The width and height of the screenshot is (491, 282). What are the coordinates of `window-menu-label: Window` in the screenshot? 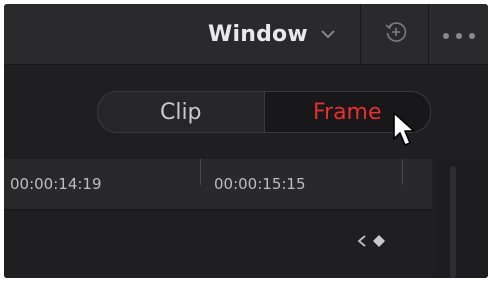 It's located at (258, 34).